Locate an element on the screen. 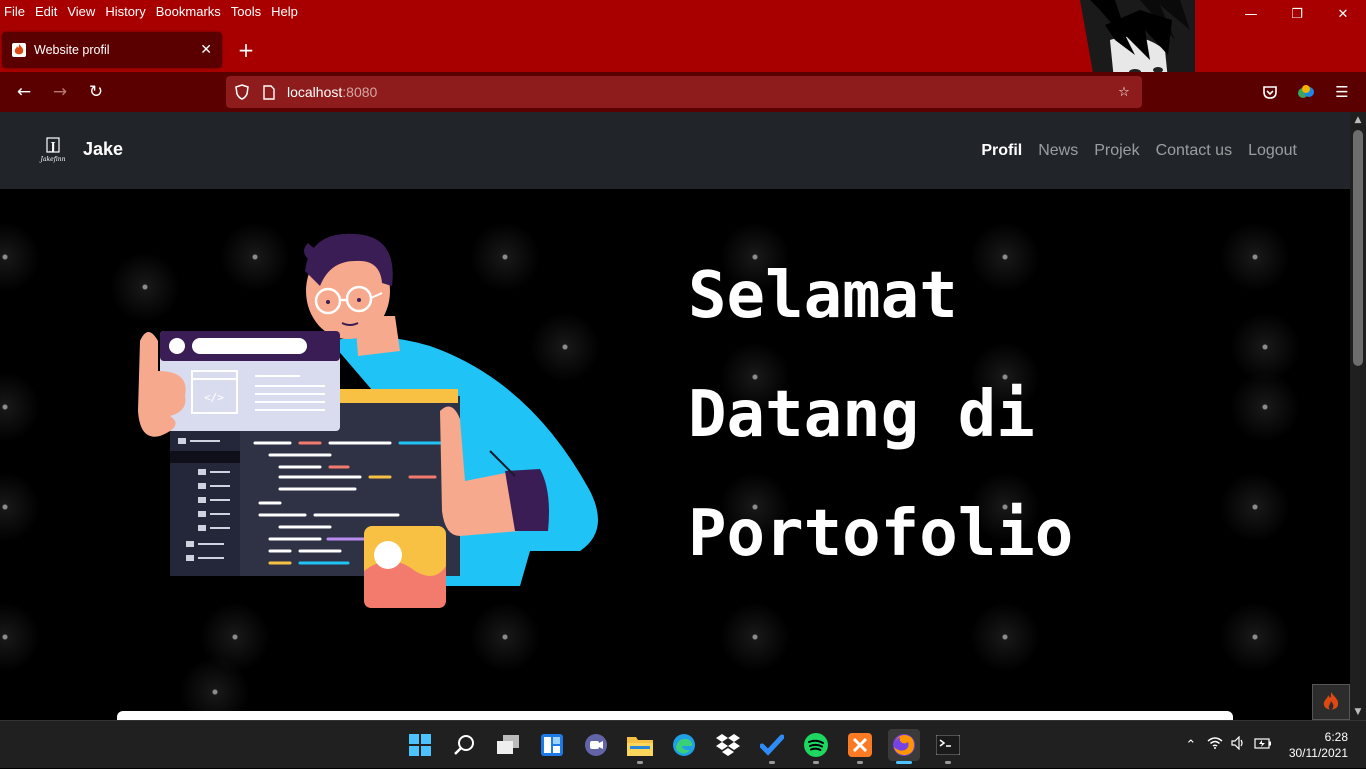 The height and width of the screenshot is (769, 1366). volume-icon is located at coordinates (1239, 744).